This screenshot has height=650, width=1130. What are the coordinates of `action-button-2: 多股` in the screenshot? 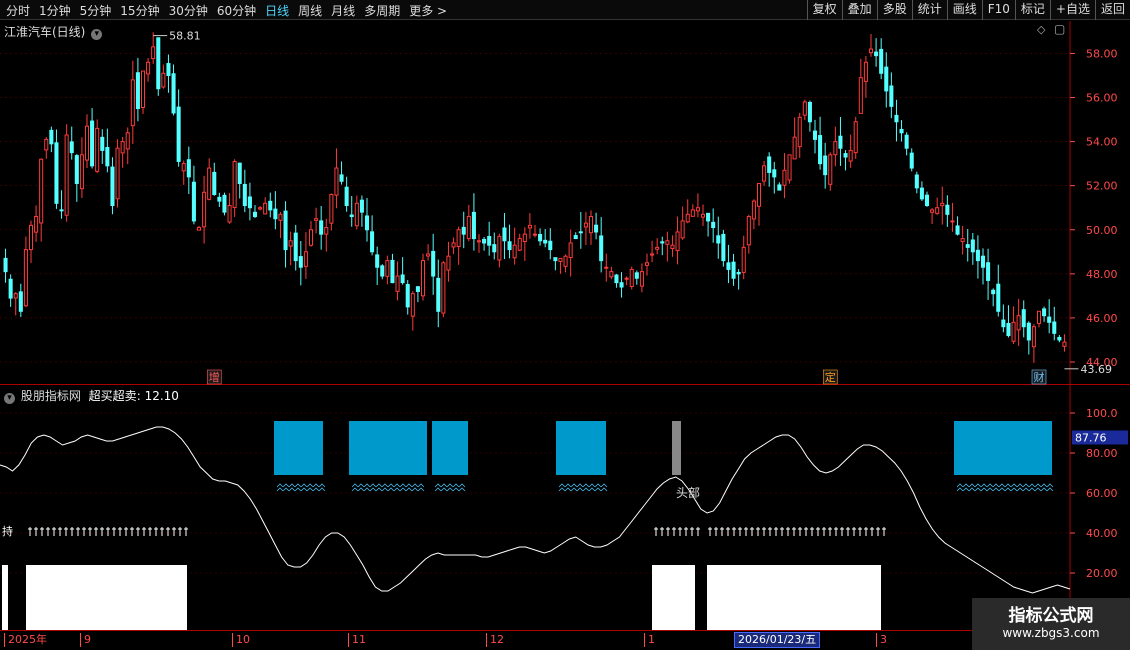 It's located at (894, 10).